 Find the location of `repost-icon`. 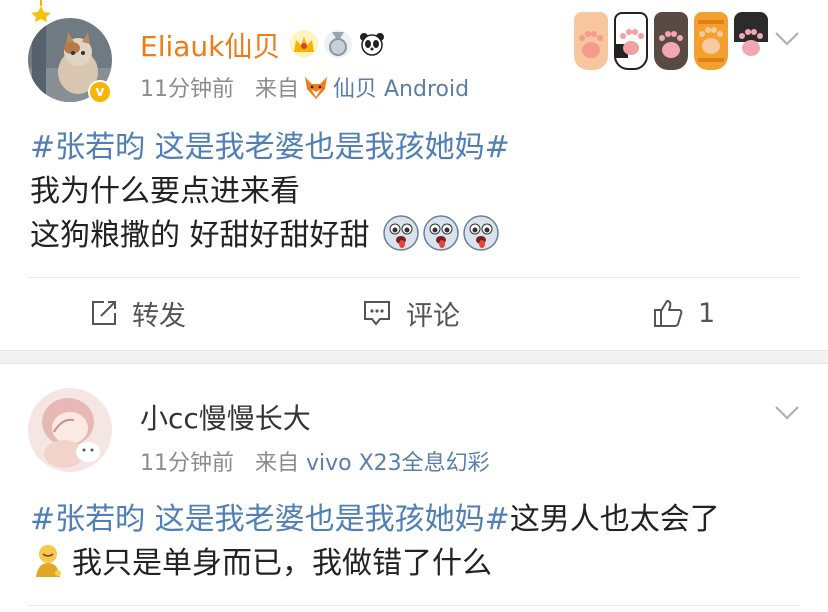

repost-icon is located at coordinates (104, 313).